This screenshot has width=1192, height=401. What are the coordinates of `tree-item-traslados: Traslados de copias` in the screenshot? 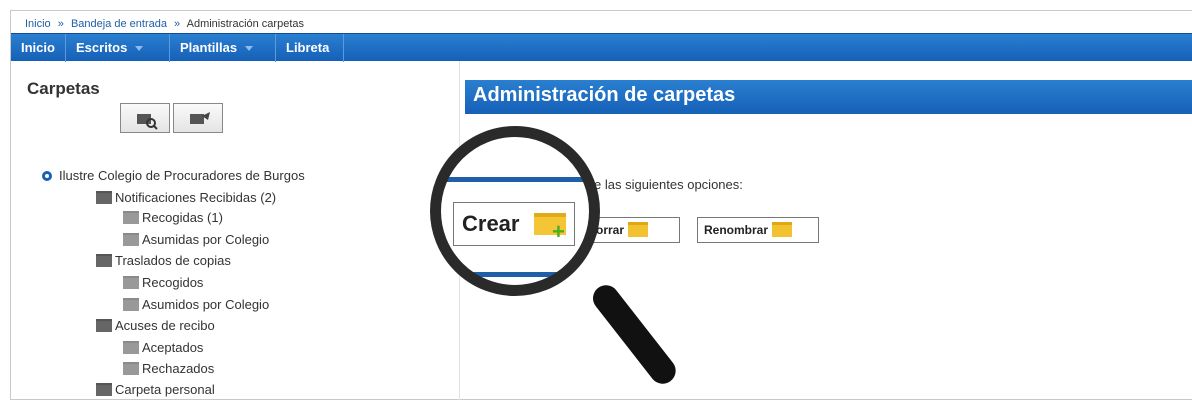 It's located at (163, 261).